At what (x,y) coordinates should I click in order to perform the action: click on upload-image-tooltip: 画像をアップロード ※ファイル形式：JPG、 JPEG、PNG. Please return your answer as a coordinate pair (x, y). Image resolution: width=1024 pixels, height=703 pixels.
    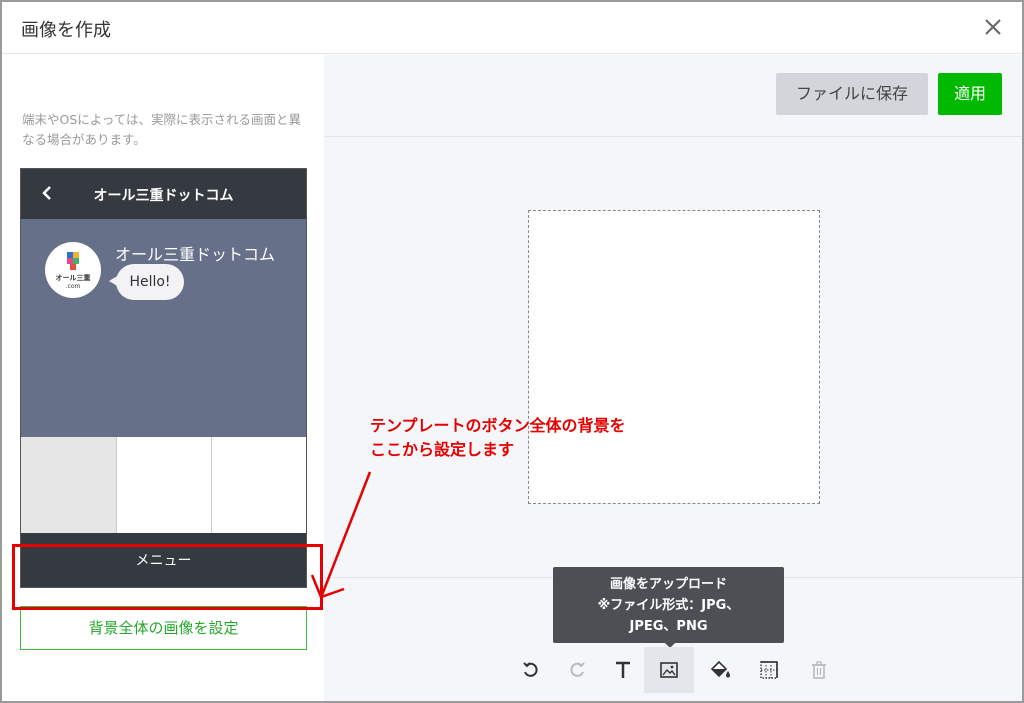
    Looking at the image, I should click on (668, 605).